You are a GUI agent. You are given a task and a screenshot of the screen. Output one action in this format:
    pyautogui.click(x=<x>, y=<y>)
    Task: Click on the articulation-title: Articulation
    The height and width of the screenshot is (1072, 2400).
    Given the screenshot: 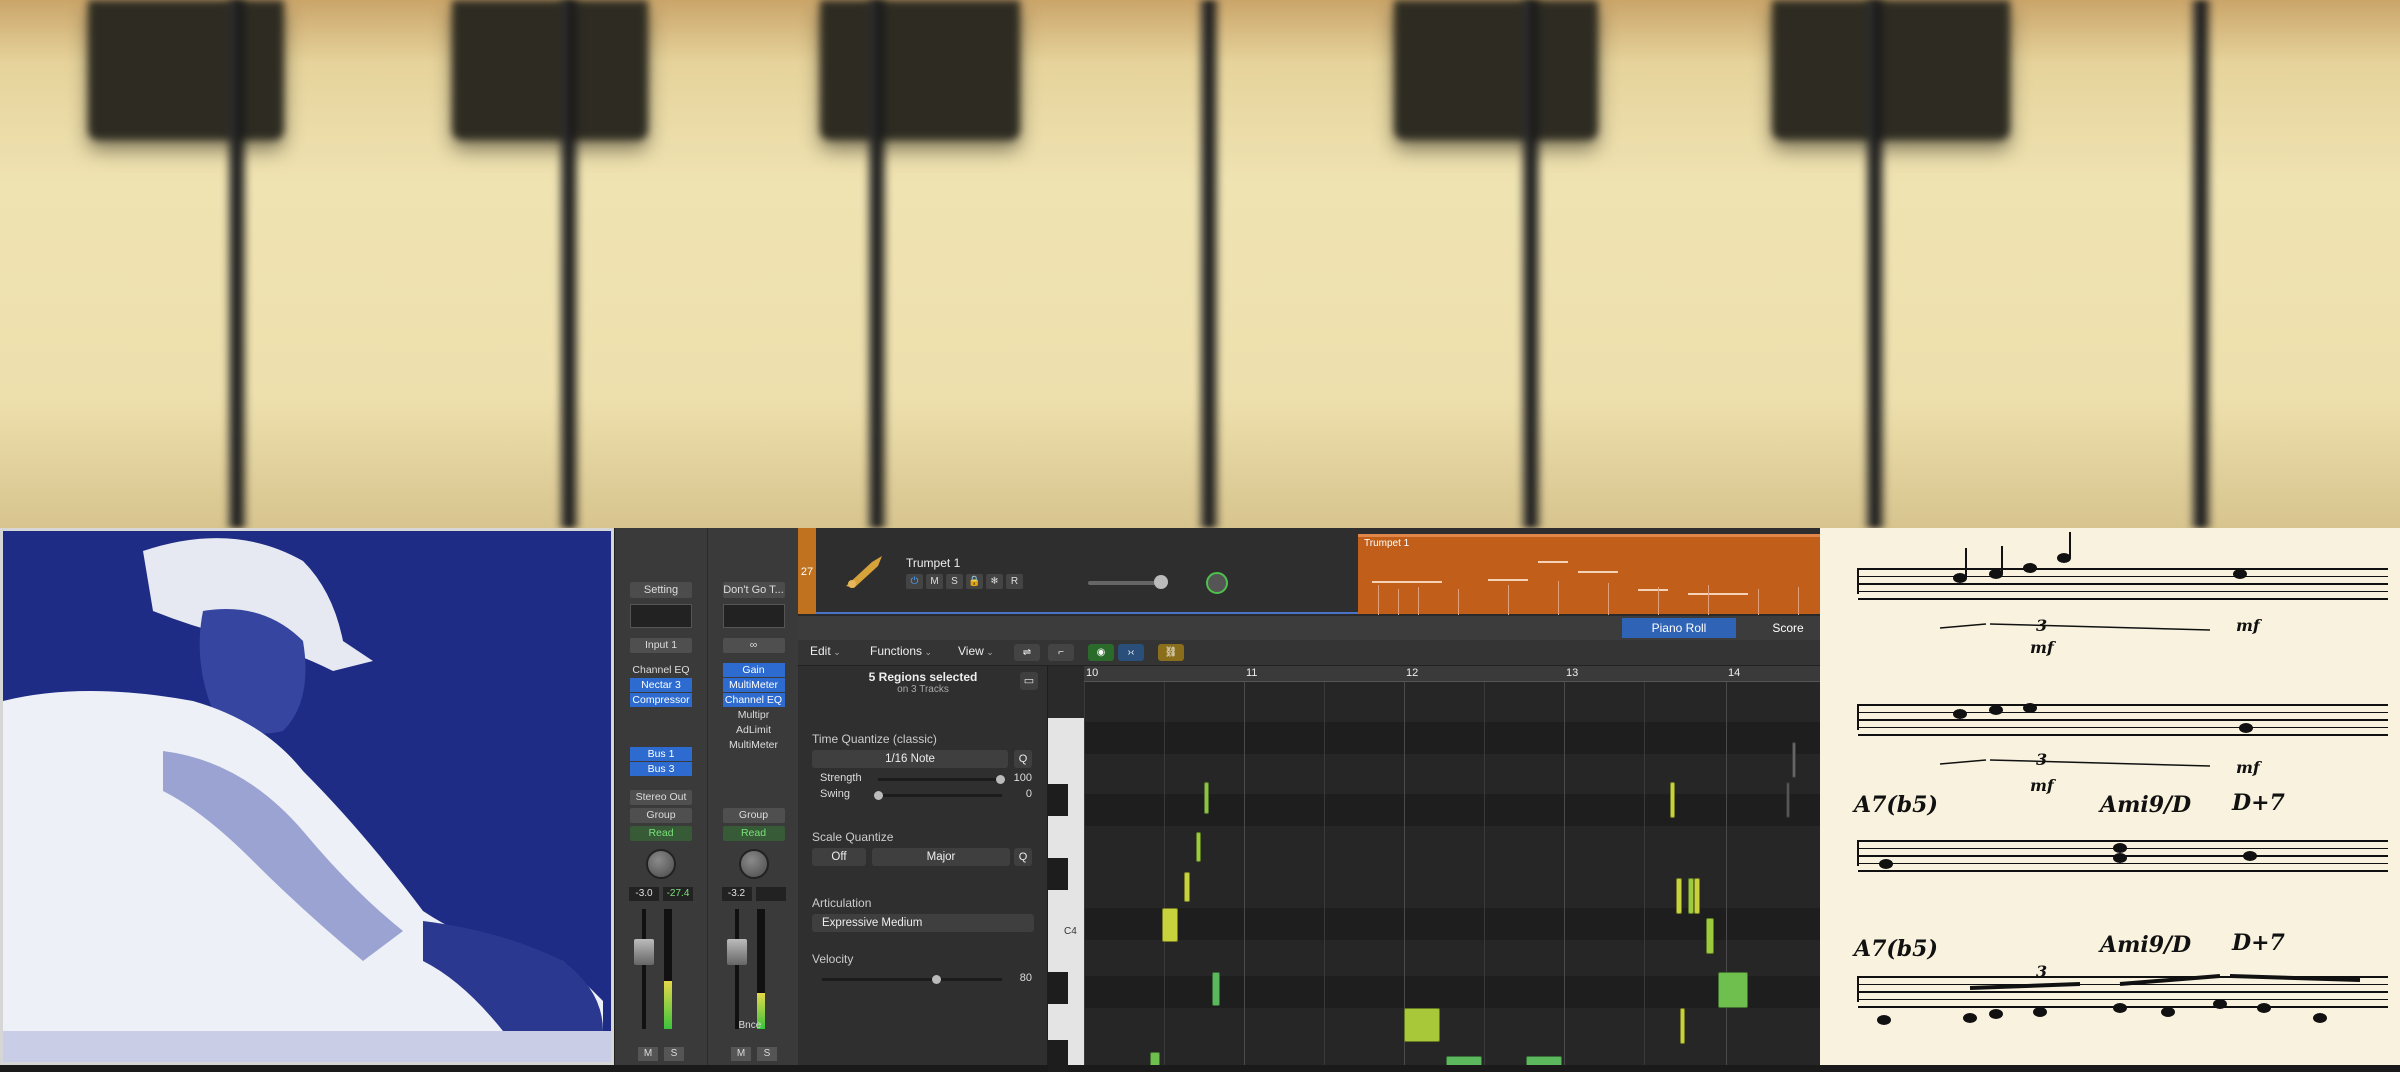 What is the action you would take?
    pyautogui.click(x=842, y=903)
    